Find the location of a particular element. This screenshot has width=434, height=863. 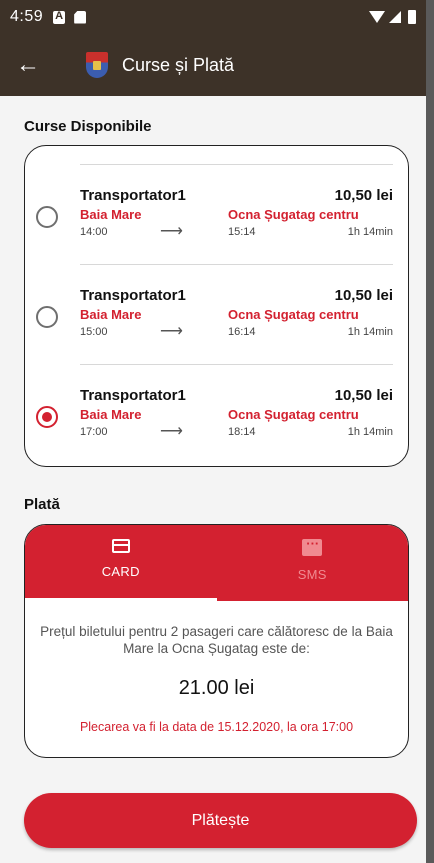

page-title: Curse și Plată is located at coordinates (178, 64).